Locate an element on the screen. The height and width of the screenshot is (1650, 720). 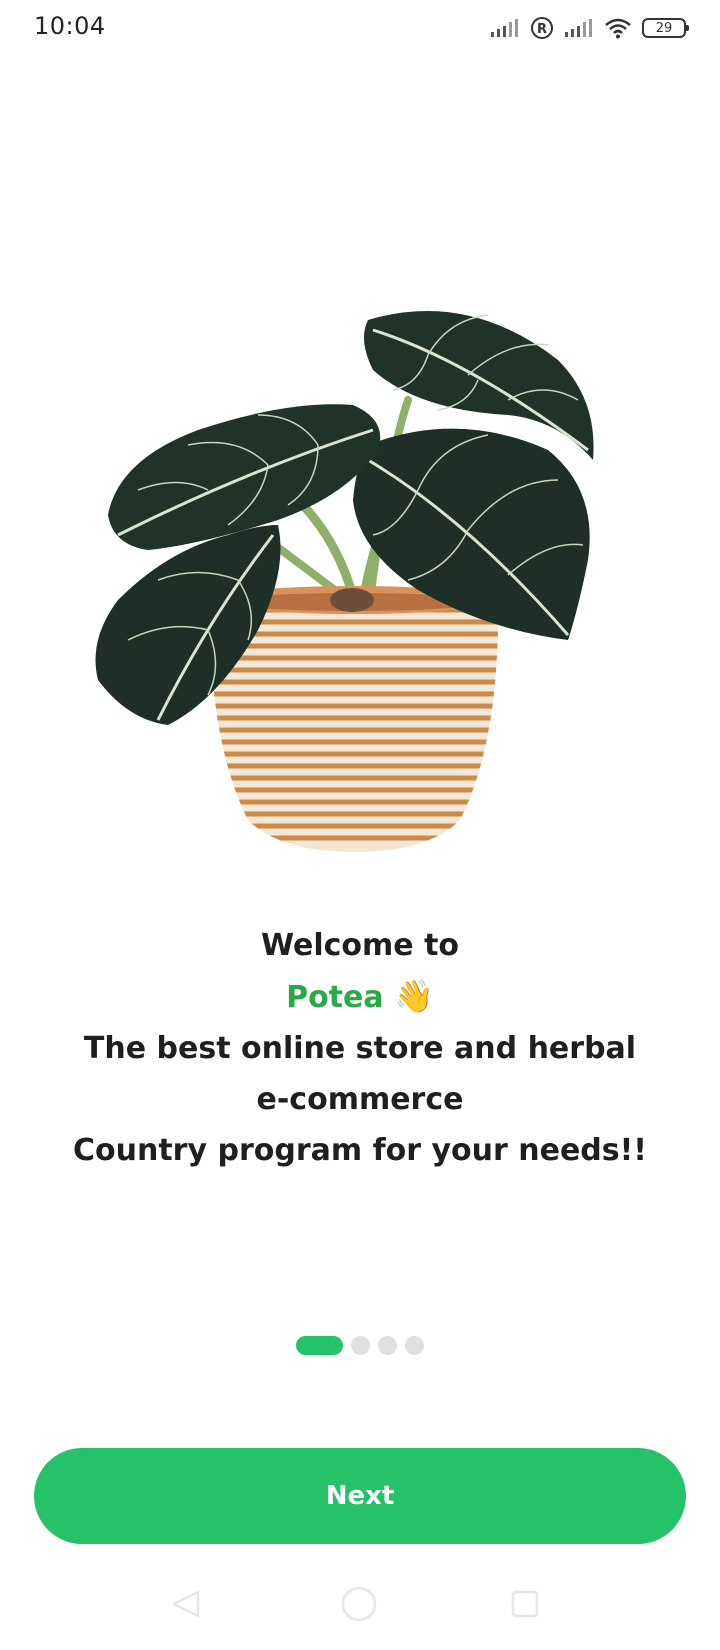
recents-icon is located at coordinates (525, 1606).